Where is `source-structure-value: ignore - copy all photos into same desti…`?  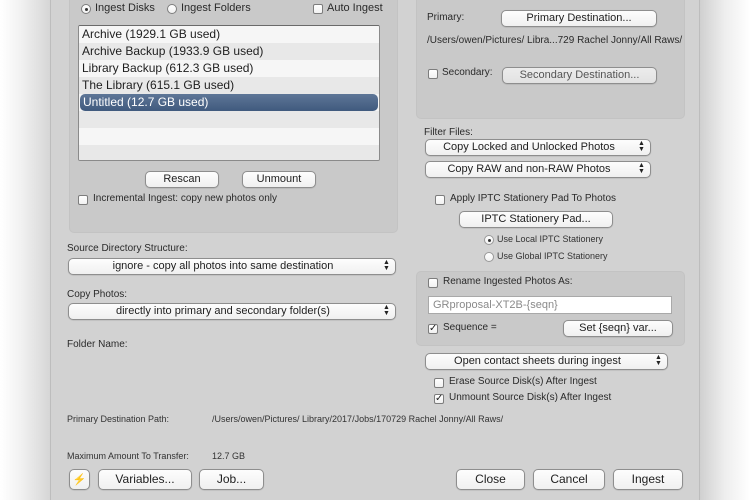 source-structure-value: ignore - copy all photos into same desti… is located at coordinates (223, 266).